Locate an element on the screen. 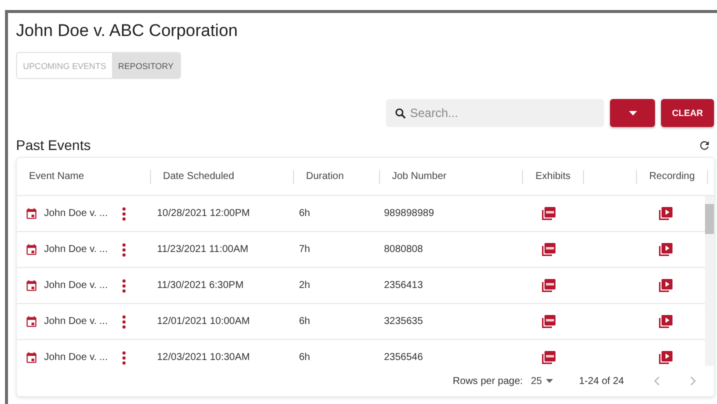  table-cell: 3235635 is located at coordinates (403, 321).